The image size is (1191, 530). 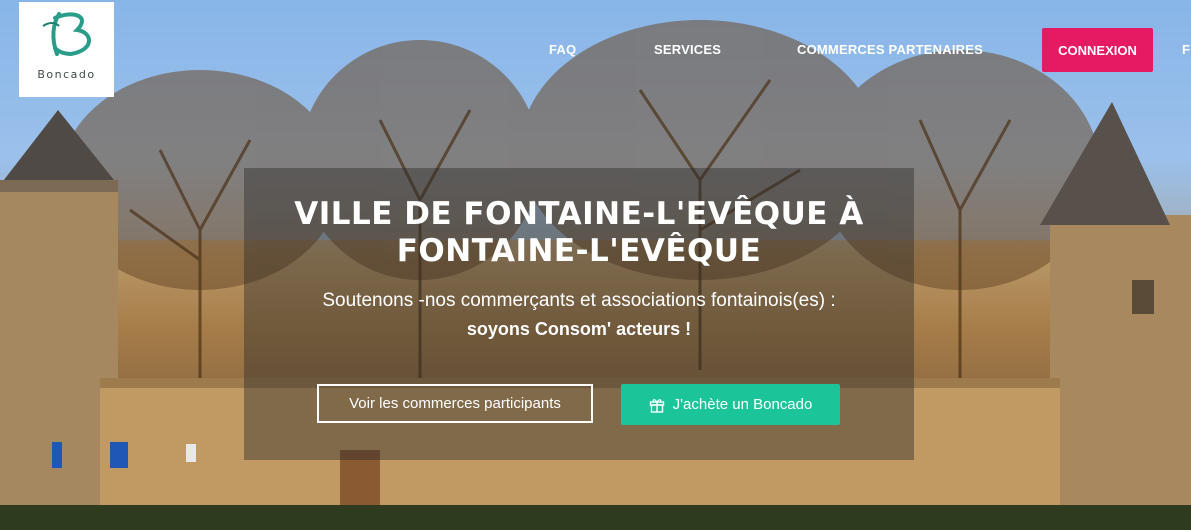 What do you see at coordinates (66, 34) in the screenshot?
I see `boncado-b-icon` at bounding box center [66, 34].